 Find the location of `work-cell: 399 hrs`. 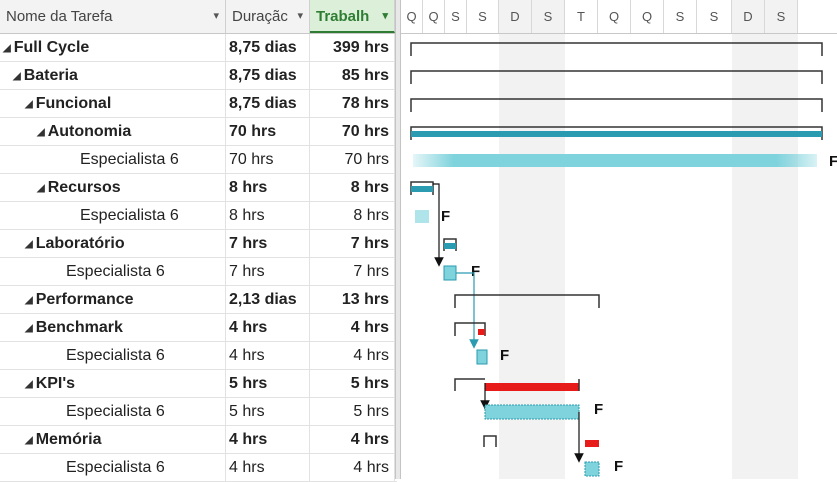

work-cell: 399 hrs is located at coordinates (352, 47).